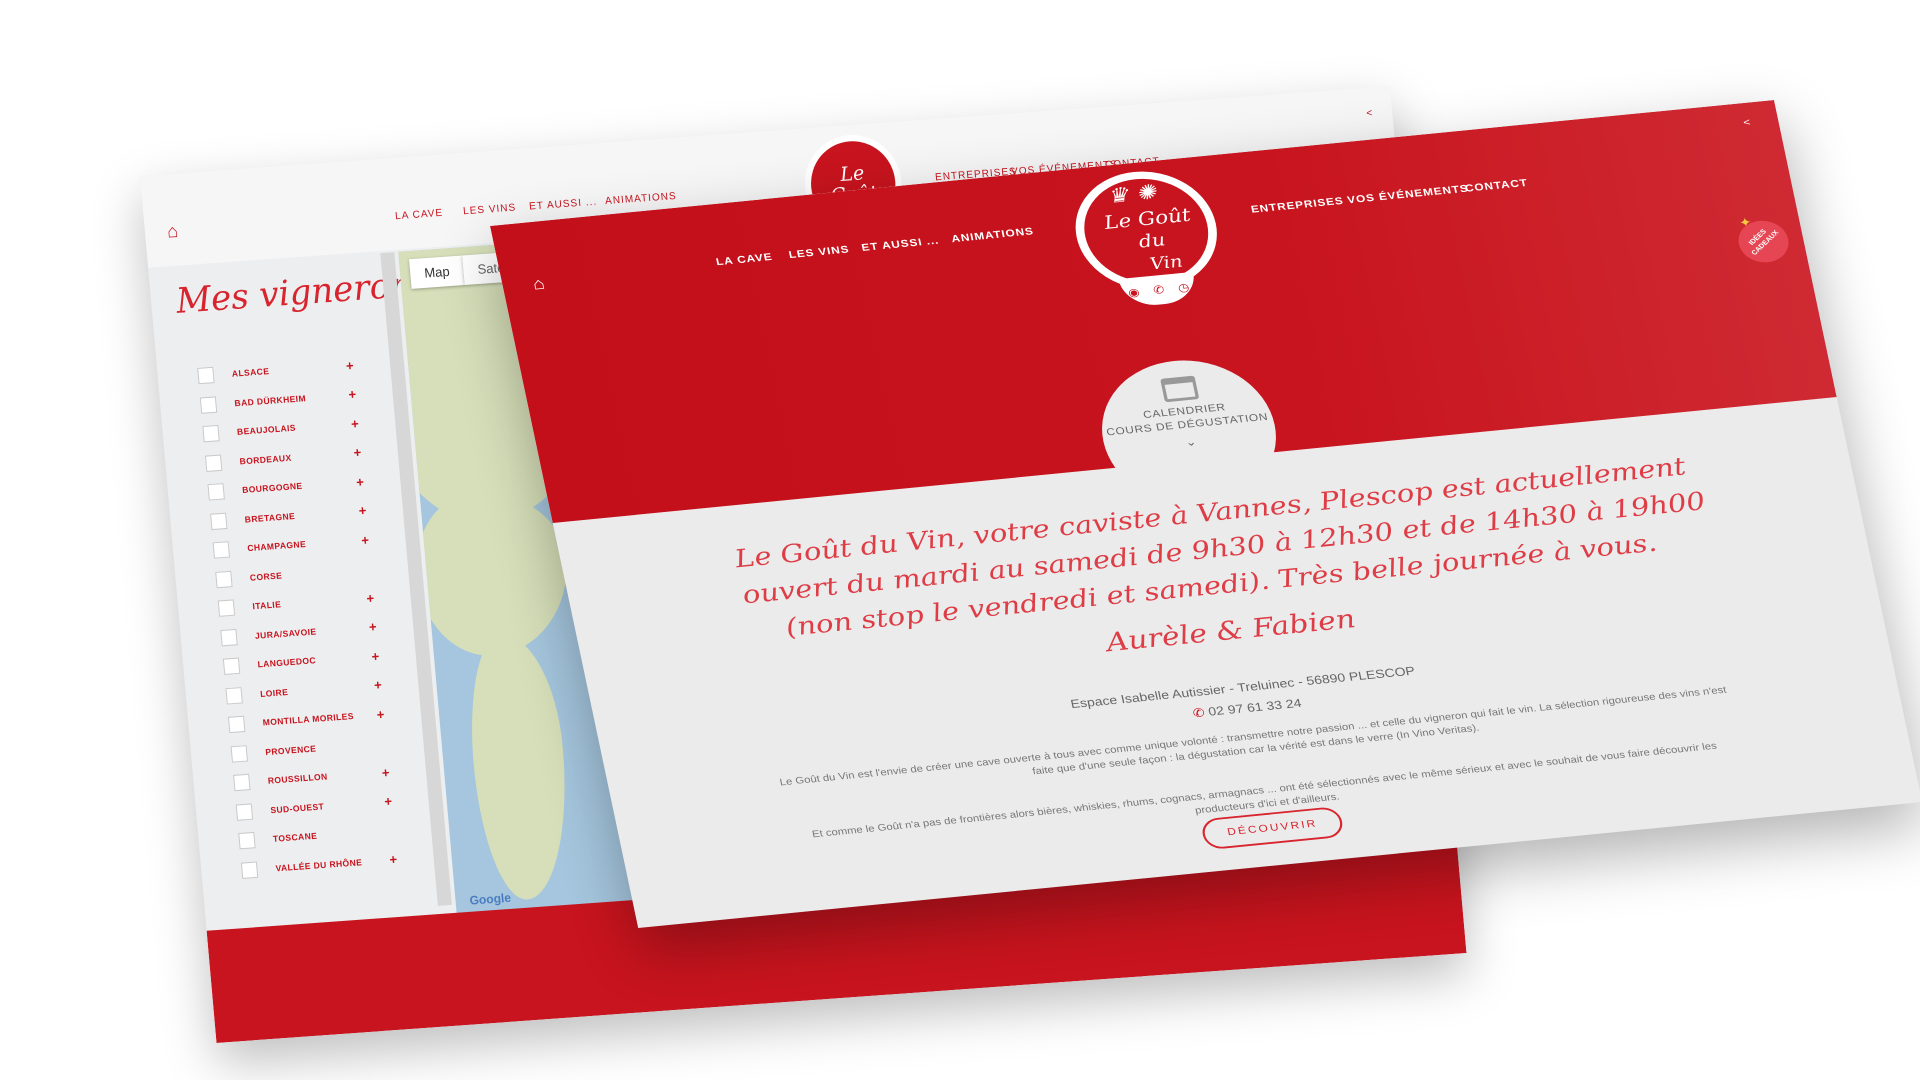 The height and width of the screenshot is (1080, 1920). Describe the element at coordinates (641, 199) in the screenshot. I see `back-nav-animations: ANIMATIONS` at that location.